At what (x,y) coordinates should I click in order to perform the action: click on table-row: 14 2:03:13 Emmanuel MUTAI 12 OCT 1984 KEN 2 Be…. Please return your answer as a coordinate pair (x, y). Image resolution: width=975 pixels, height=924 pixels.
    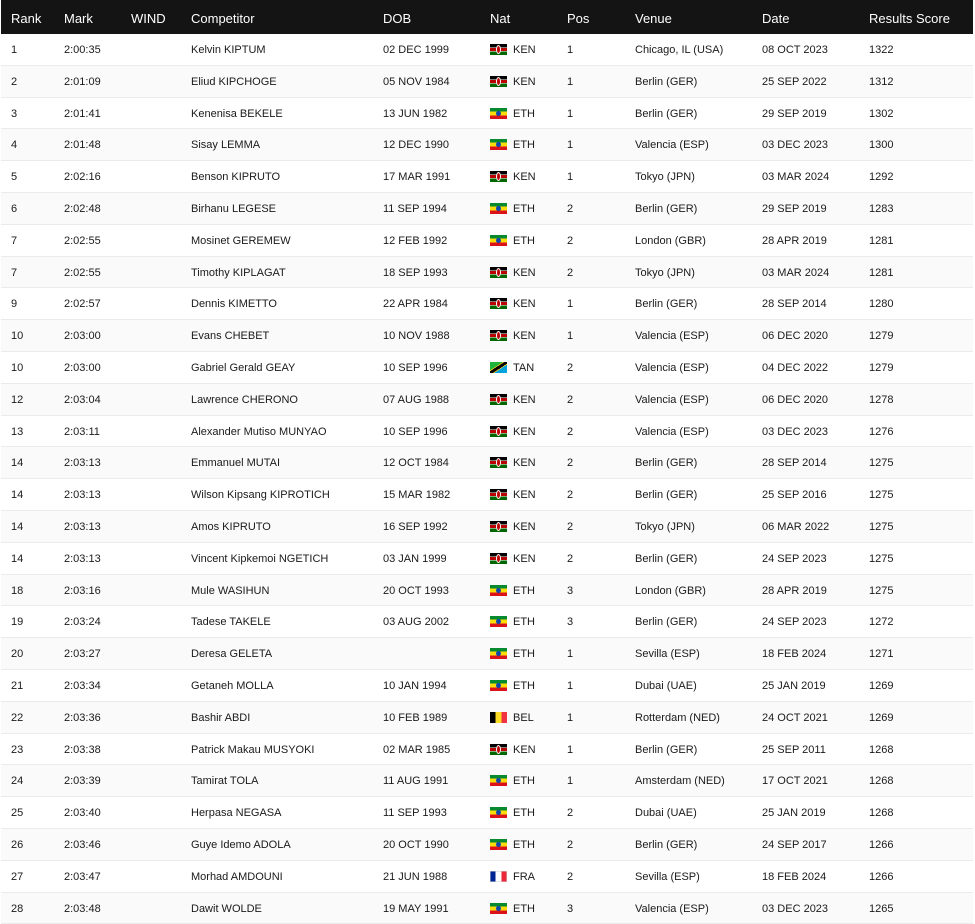
    Looking at the image, I should click on (487, 463).